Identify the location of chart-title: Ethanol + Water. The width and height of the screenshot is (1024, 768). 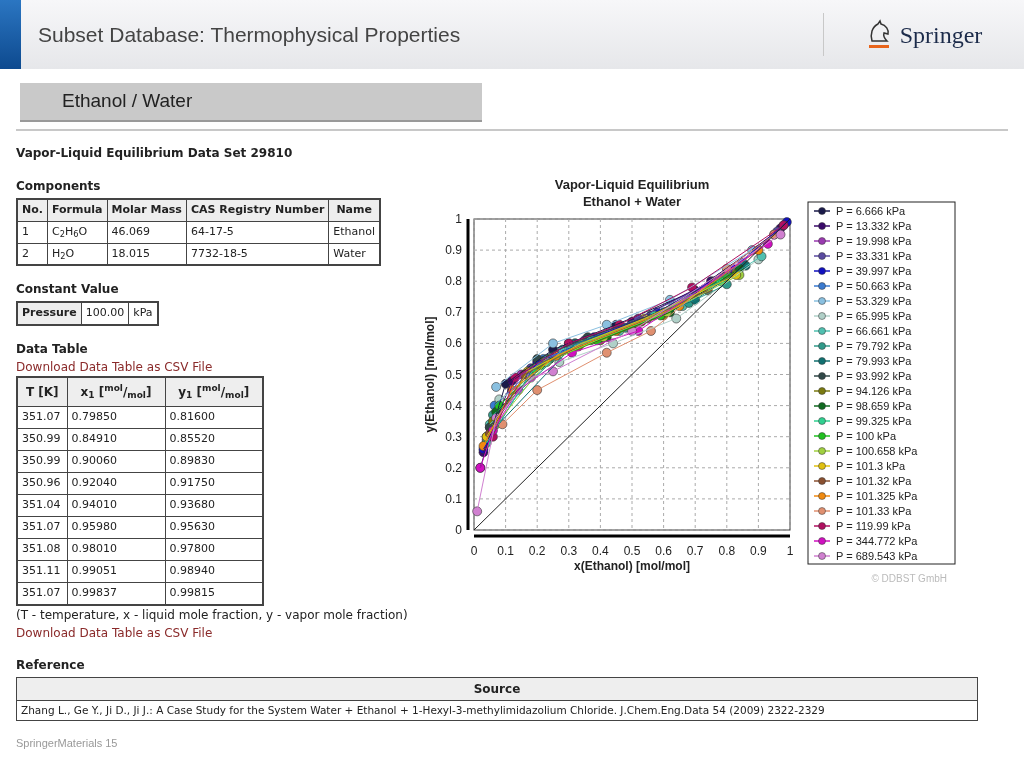
(632, 201).